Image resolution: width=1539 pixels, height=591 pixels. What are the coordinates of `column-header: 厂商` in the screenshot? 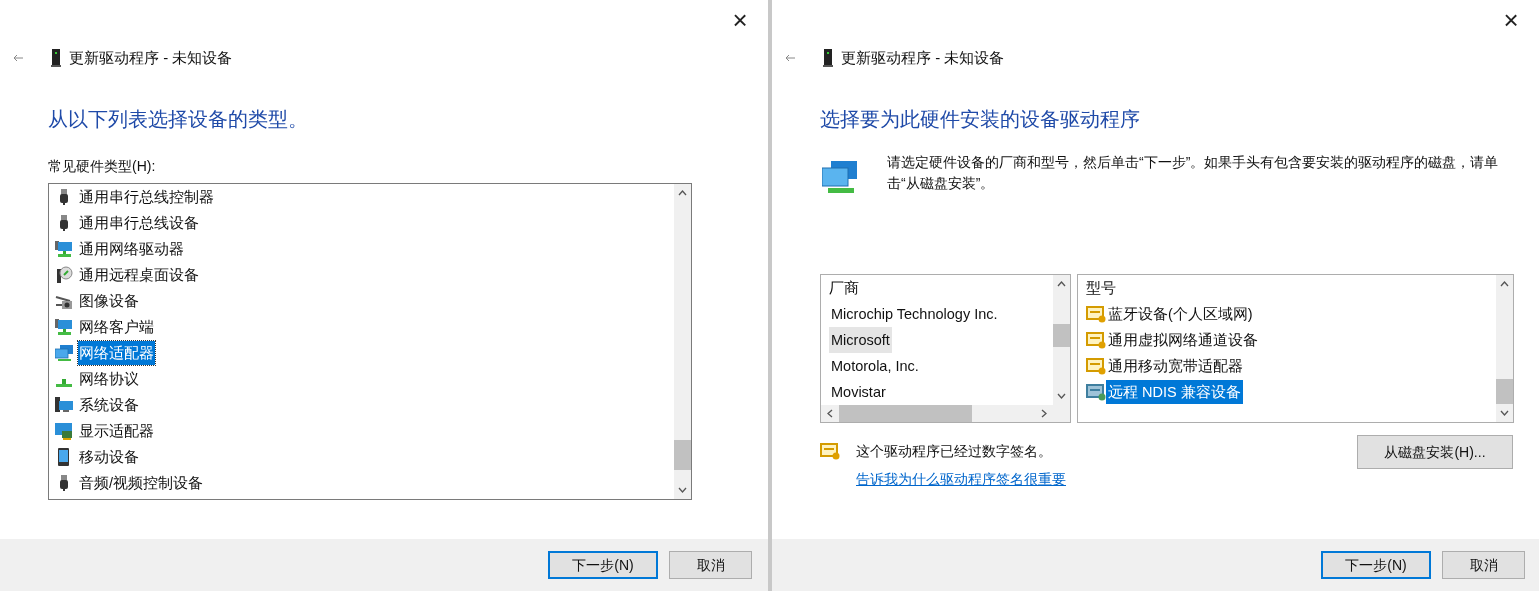 It's located at (844, 288).